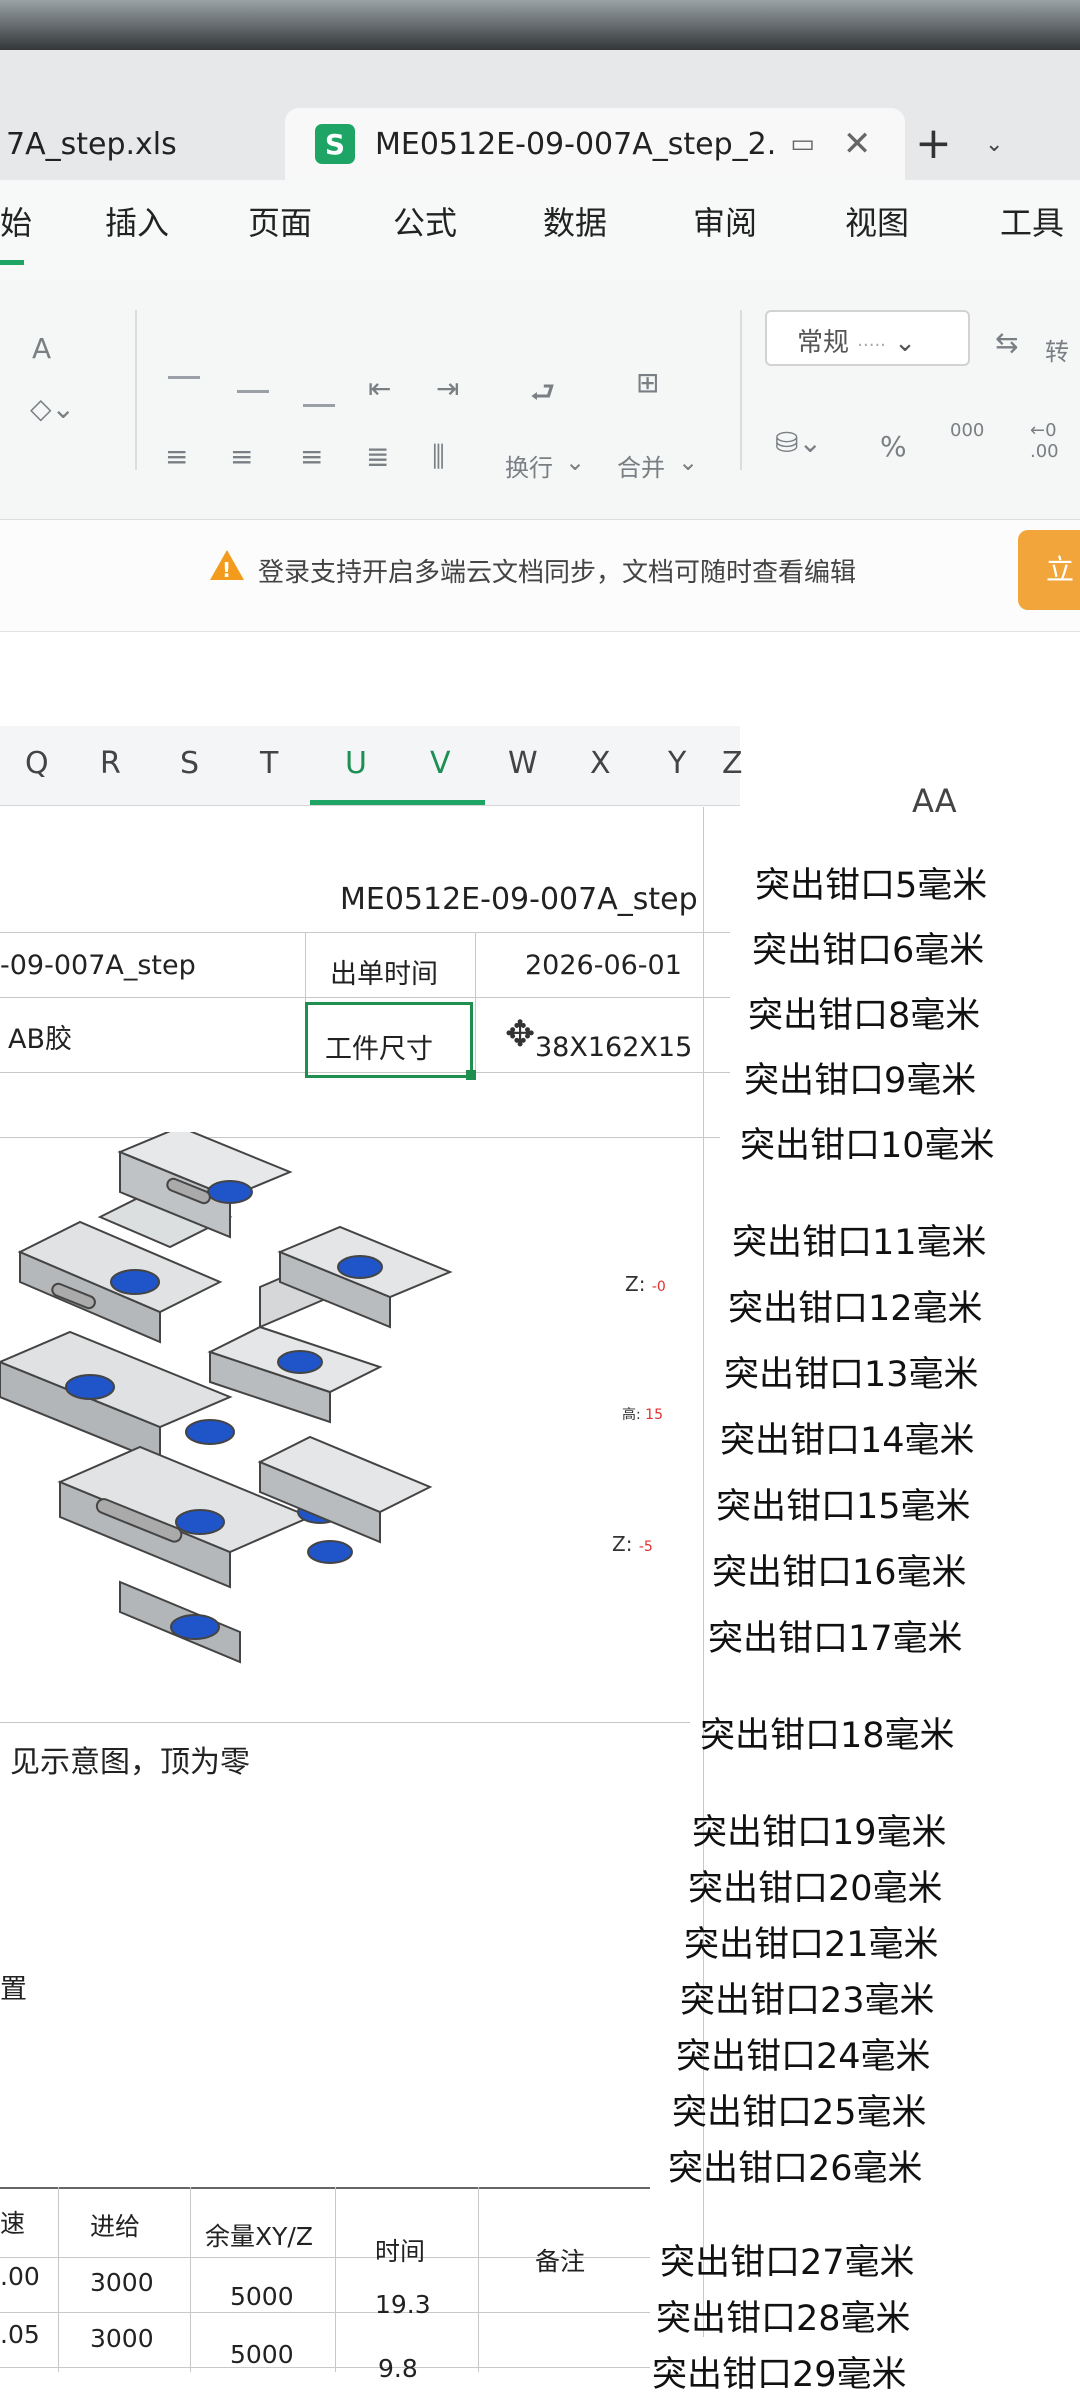  Describe the element at coordinates (447, 388) in the screenshot. I see `indent-increase-icon: ⇥` at that location.